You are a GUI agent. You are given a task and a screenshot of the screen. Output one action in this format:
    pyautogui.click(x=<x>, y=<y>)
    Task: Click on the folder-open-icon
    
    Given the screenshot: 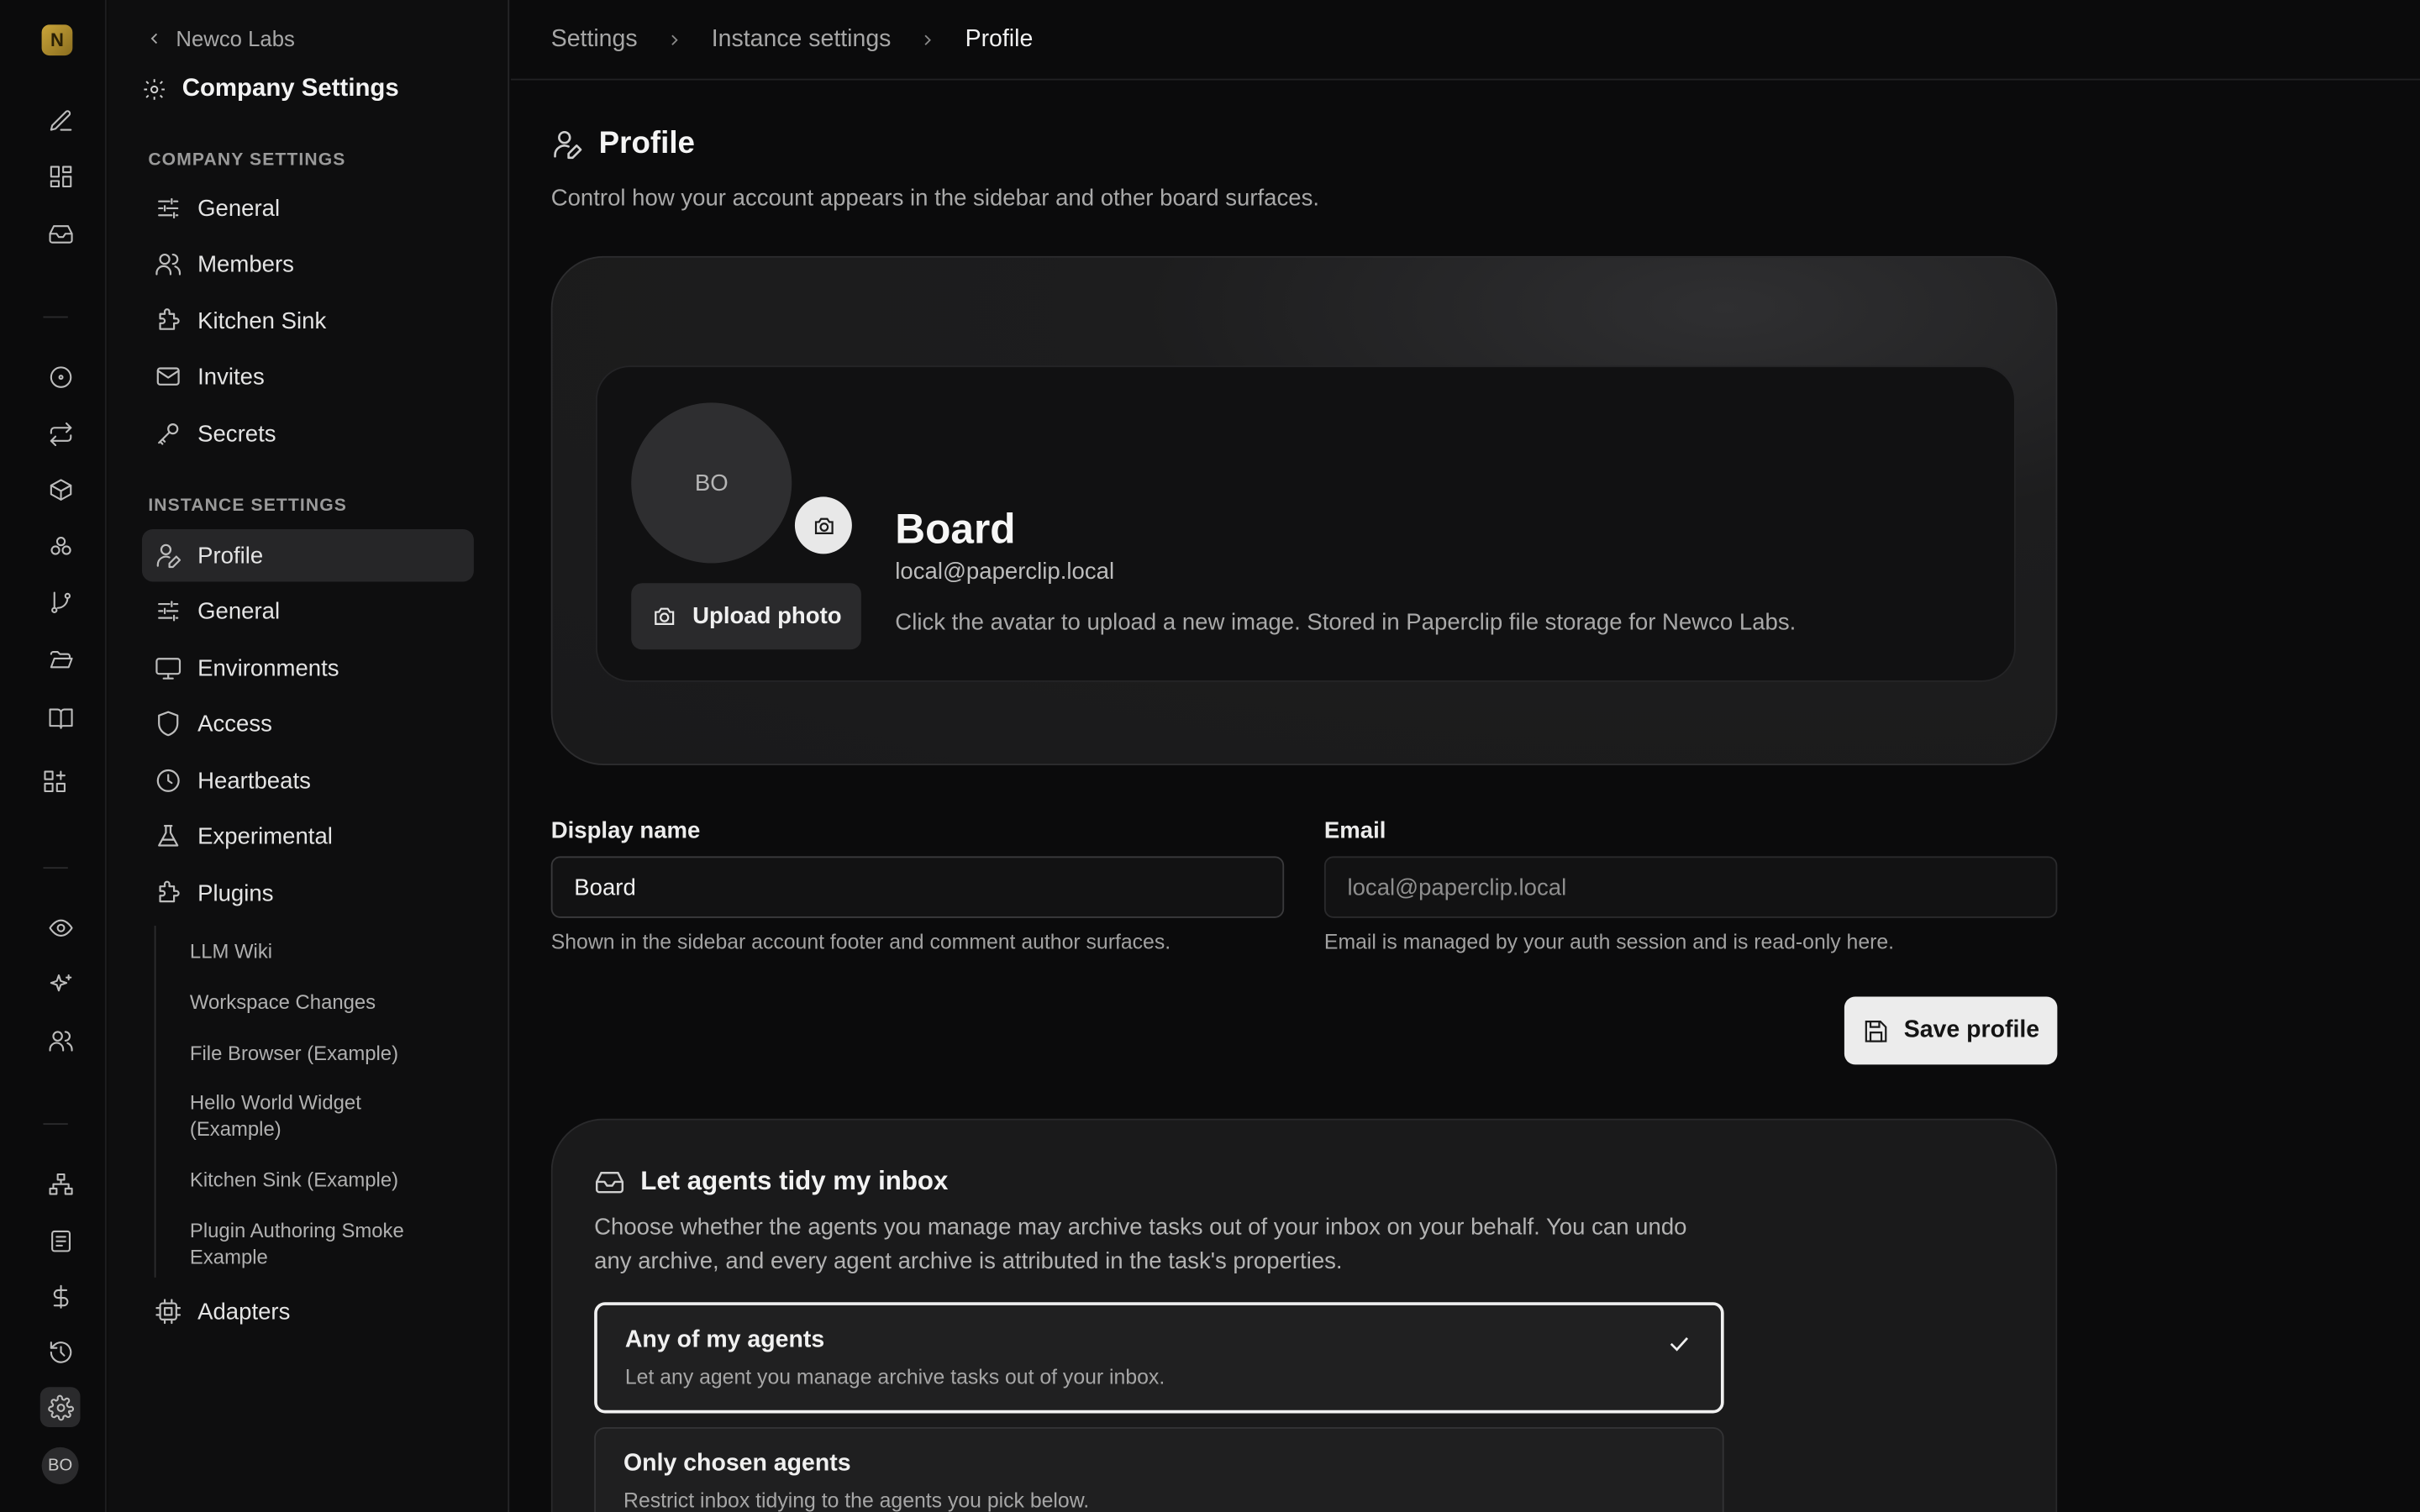 What is the action you would take?
    pyautogui.click(x=60, y=659)
    